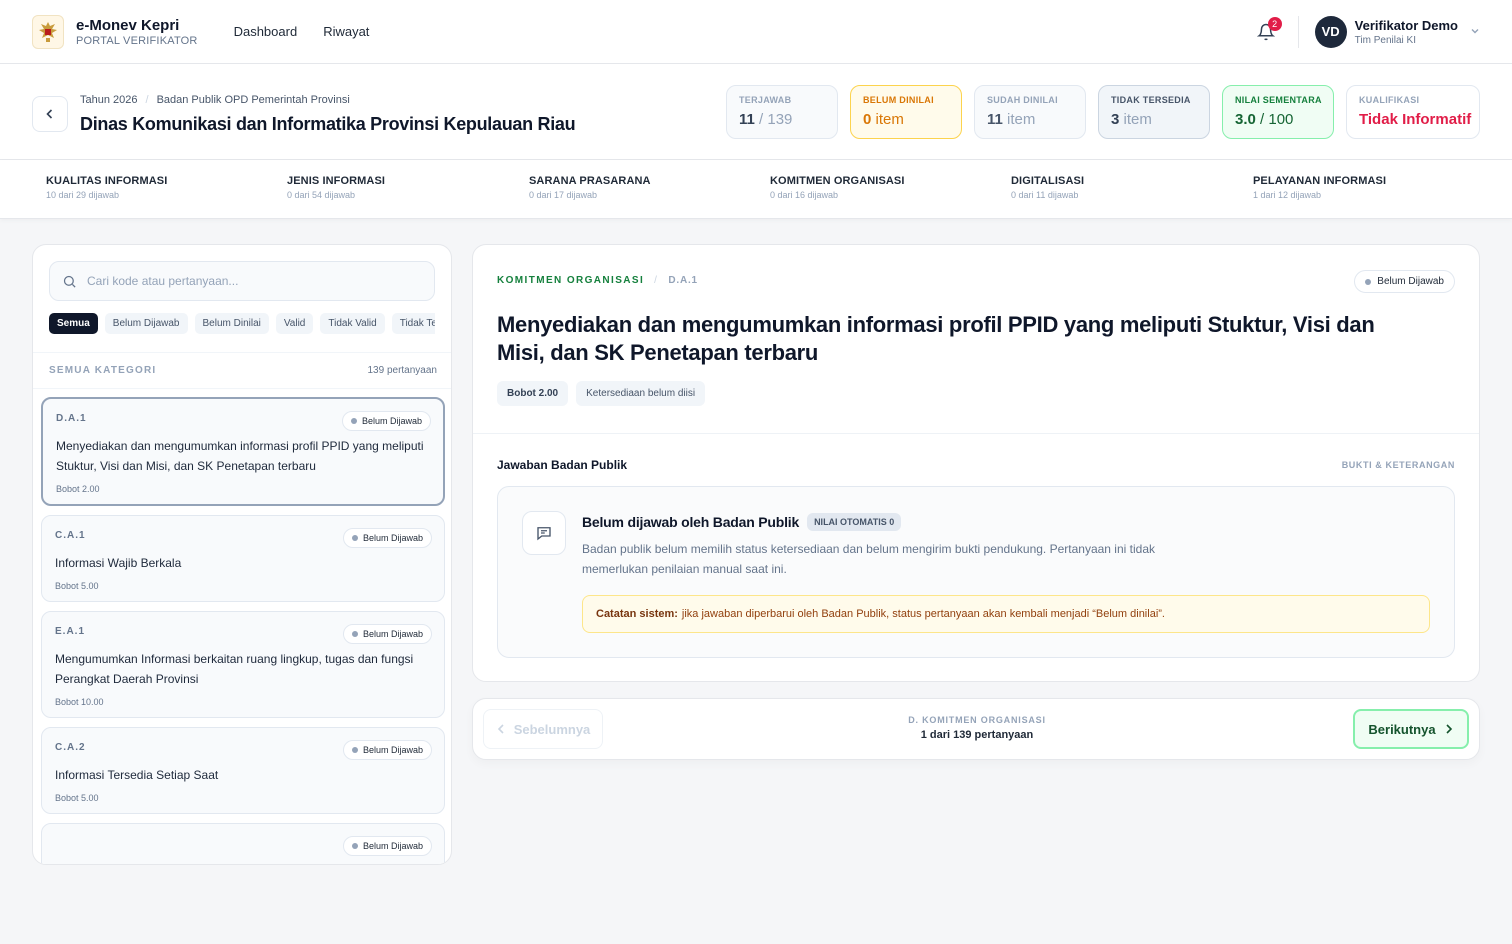 The image size is (1512, 944). What do you see at coordinates (247, 281) in the screenshot?
I see `search-input` at bounding box center [247, 281].